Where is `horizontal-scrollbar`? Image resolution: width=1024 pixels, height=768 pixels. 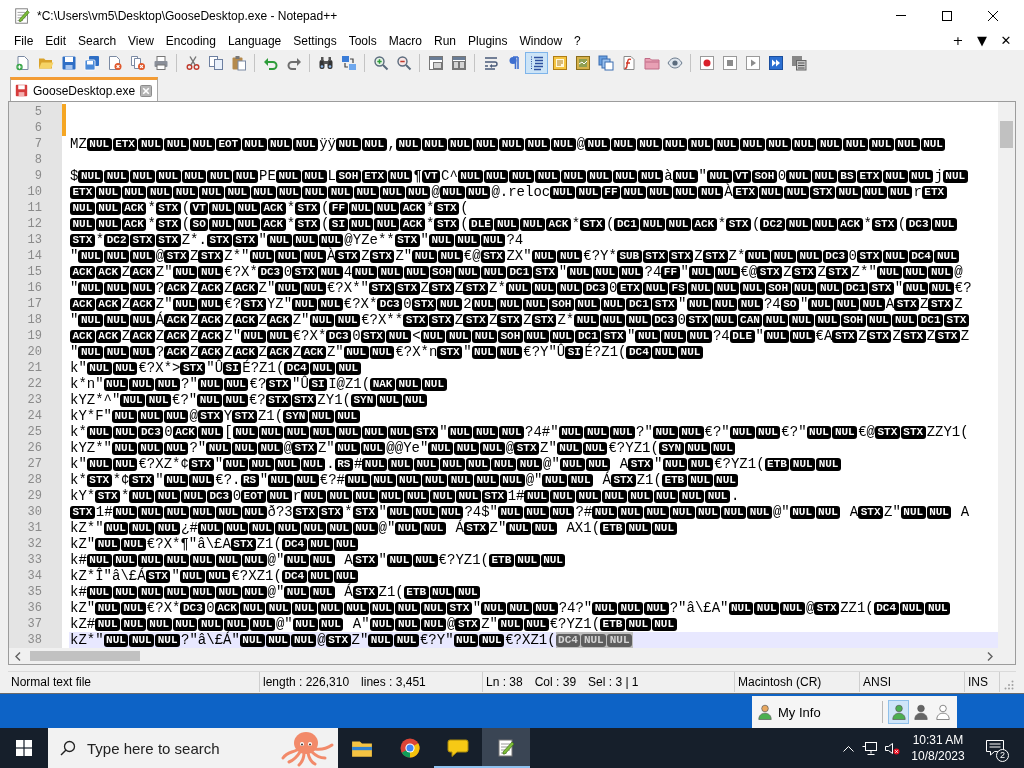
horizontal-scrollbar is located at coordinates (512, 656).